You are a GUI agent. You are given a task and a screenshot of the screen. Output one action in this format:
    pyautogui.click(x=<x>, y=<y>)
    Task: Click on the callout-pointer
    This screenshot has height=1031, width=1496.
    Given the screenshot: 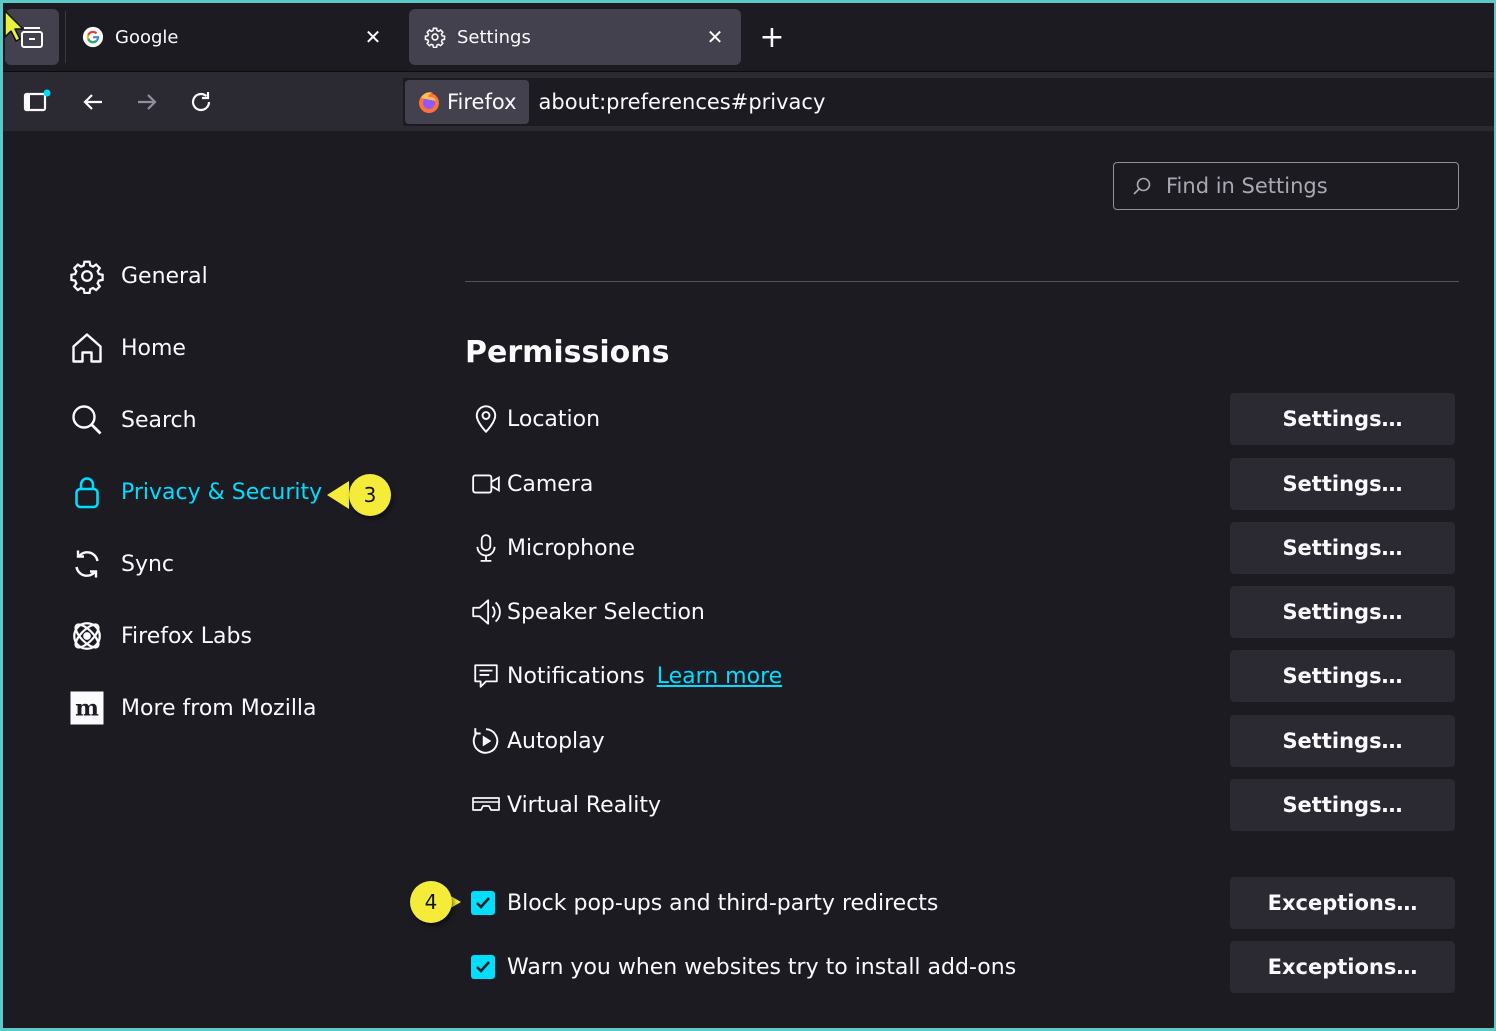 What is the action you would take?
    pyautogui.click(x=338, y=495)
    